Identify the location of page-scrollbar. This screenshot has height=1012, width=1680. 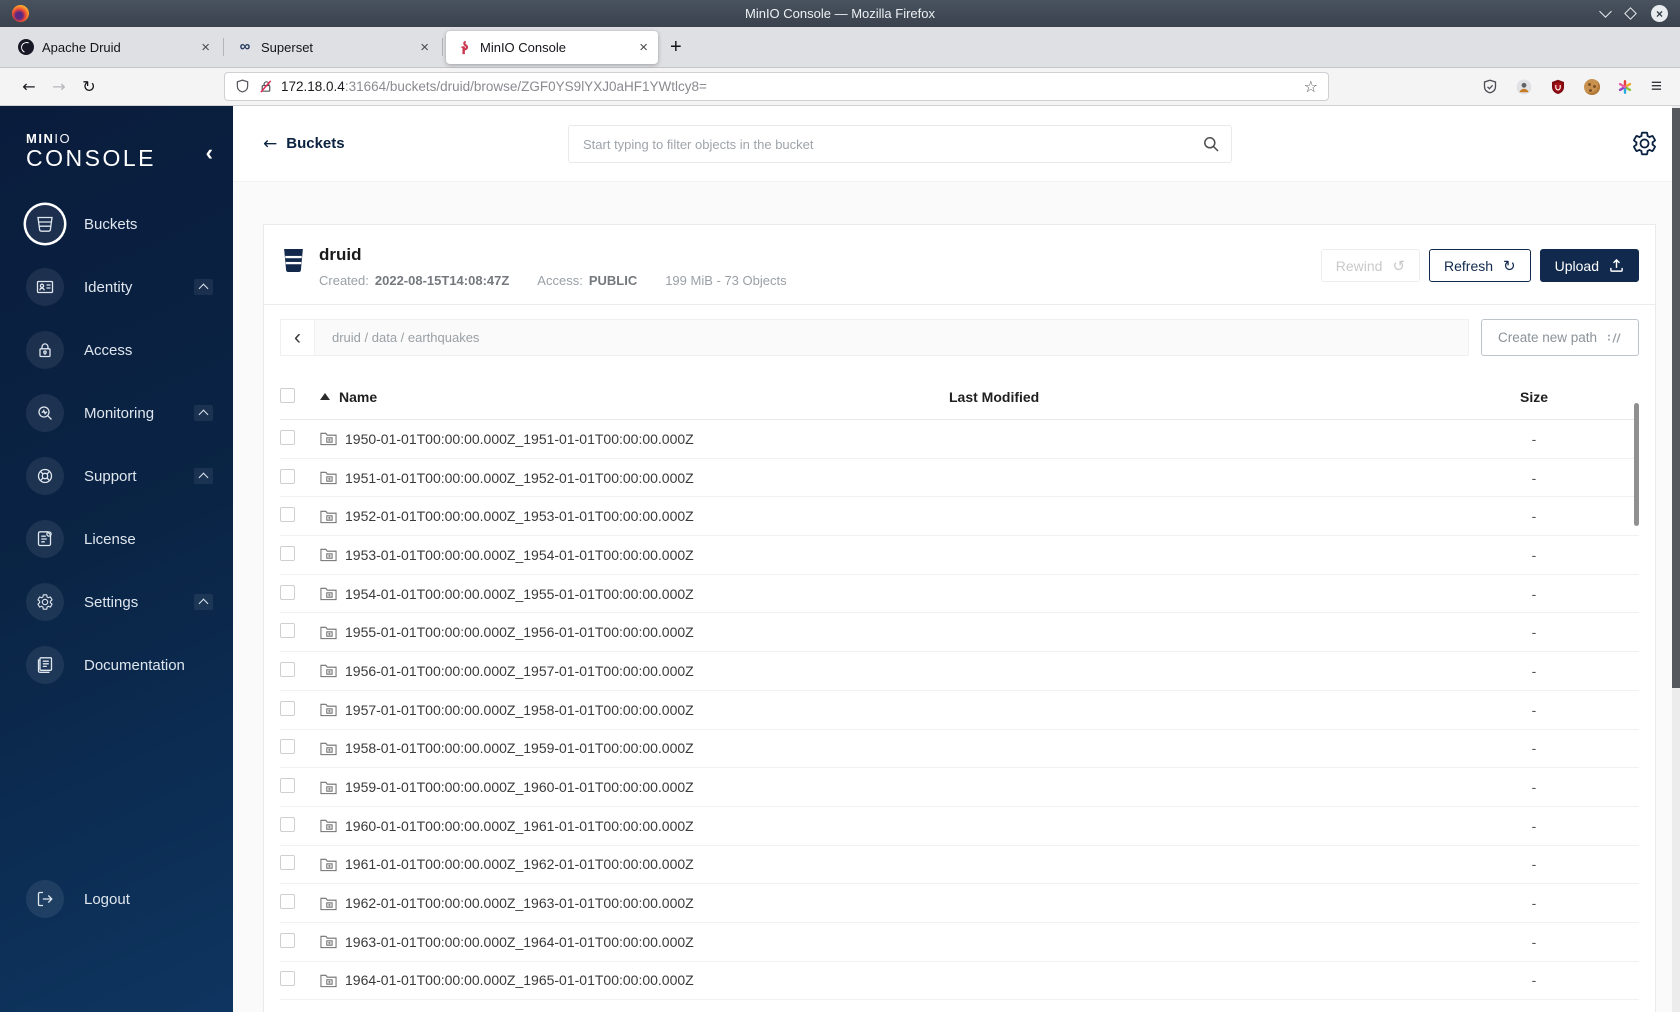
(1676, 559).